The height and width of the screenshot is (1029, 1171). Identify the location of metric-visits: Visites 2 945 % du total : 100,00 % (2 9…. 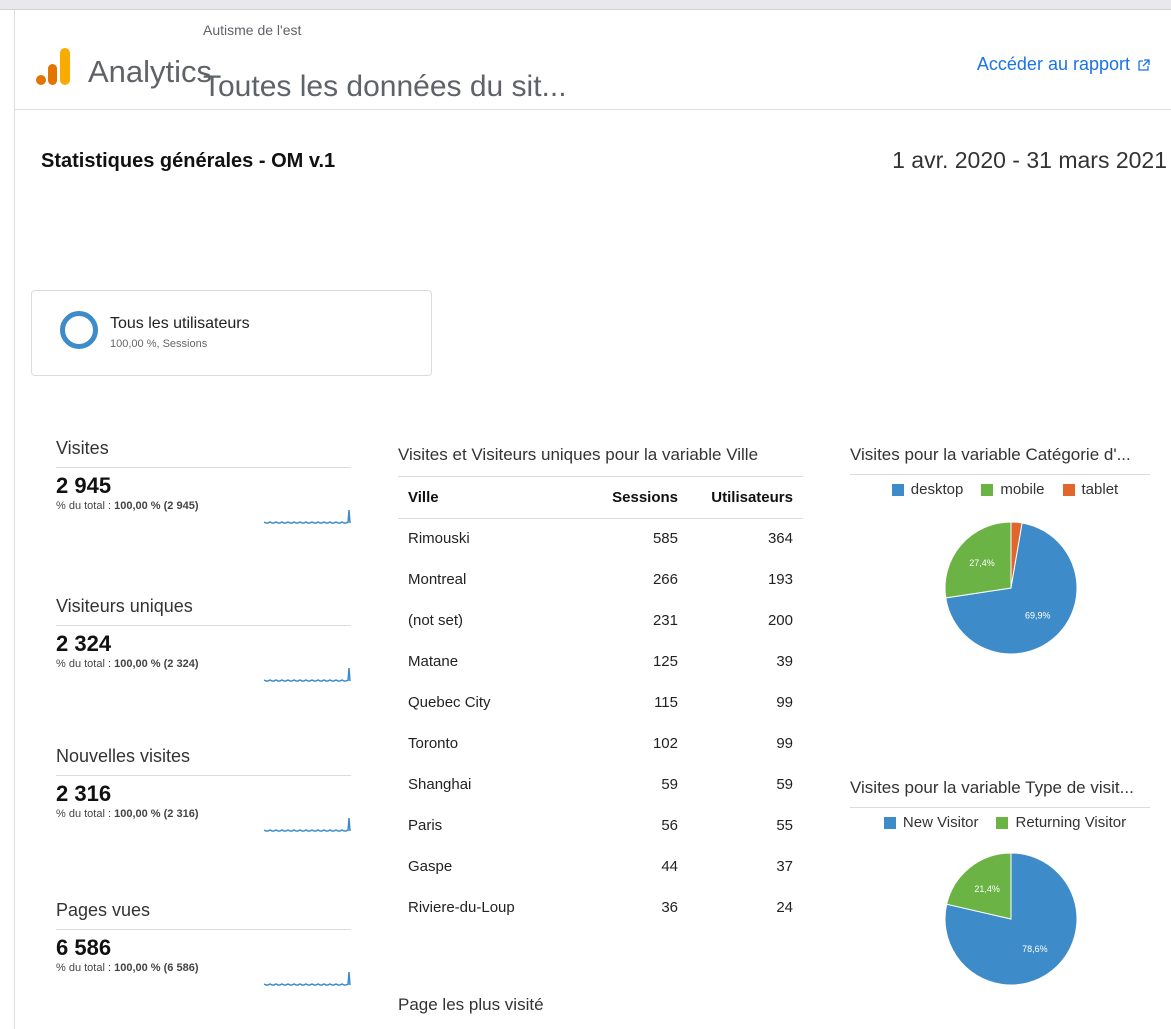
(203, 481).